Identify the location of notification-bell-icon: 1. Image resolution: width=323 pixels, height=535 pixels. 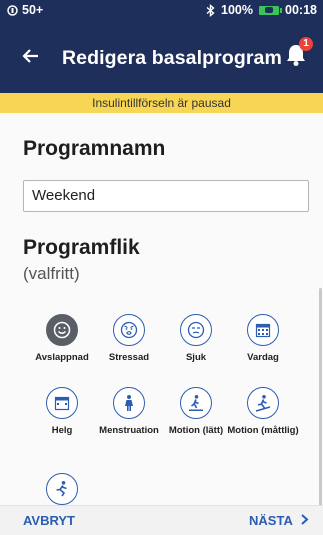
(299, 53).